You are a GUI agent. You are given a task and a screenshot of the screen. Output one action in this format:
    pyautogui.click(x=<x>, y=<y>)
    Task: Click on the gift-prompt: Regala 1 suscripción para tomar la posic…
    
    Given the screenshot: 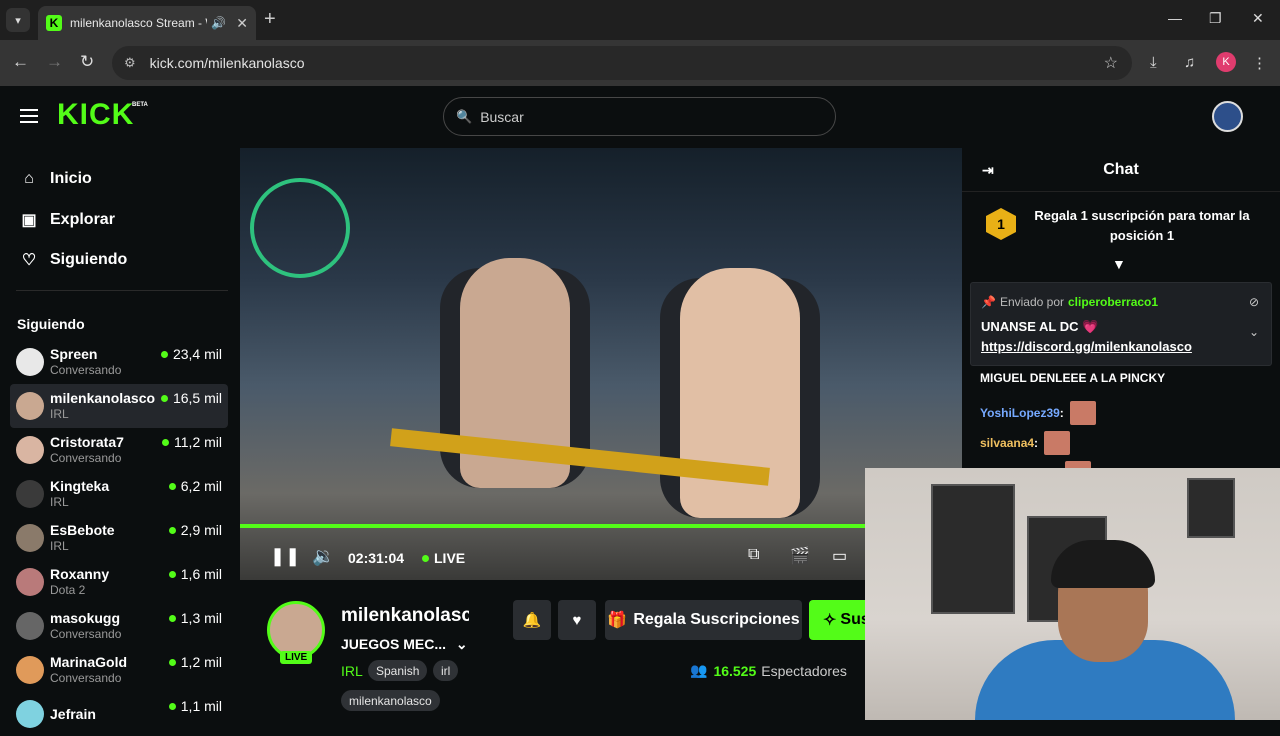 What is the action you would take?
    pyautogui.click(x=1142, y=225)
    